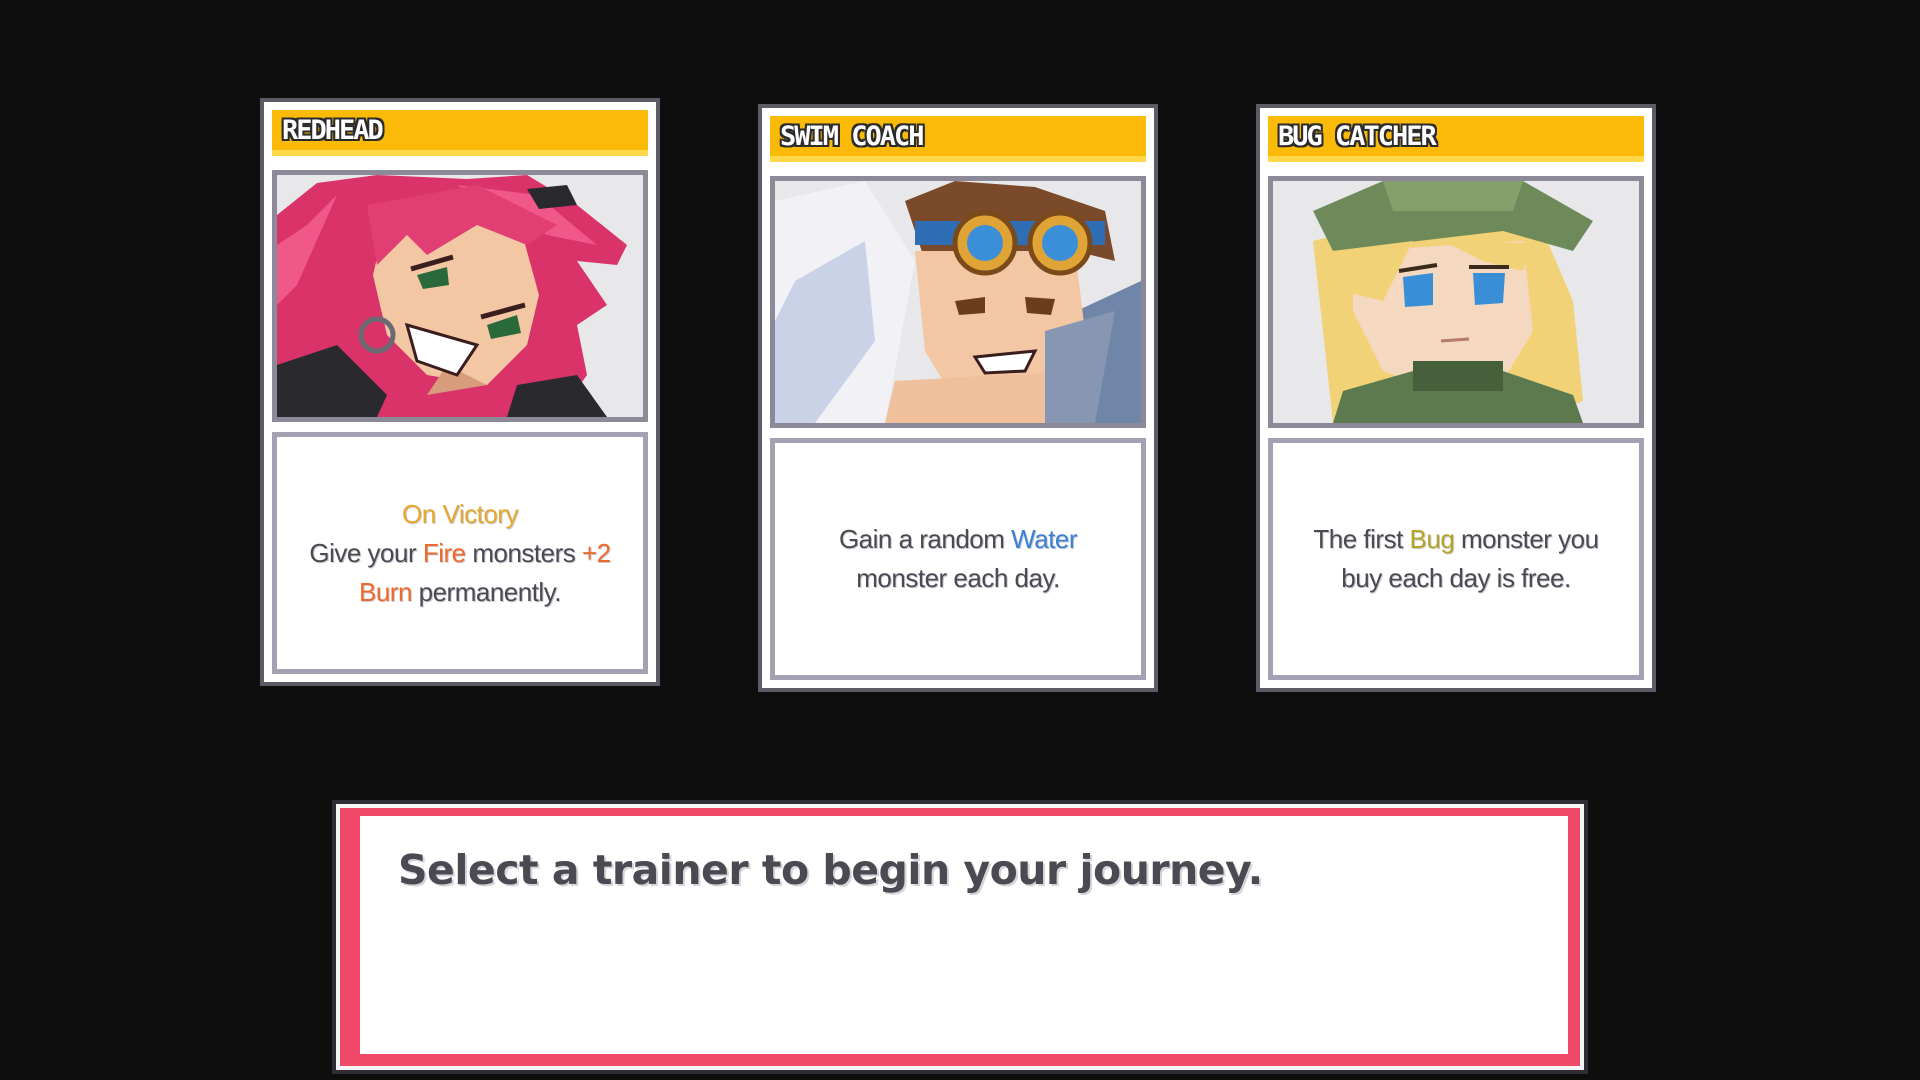  I want to click on type-keyword-bug: Bug, so click(1432, 539).